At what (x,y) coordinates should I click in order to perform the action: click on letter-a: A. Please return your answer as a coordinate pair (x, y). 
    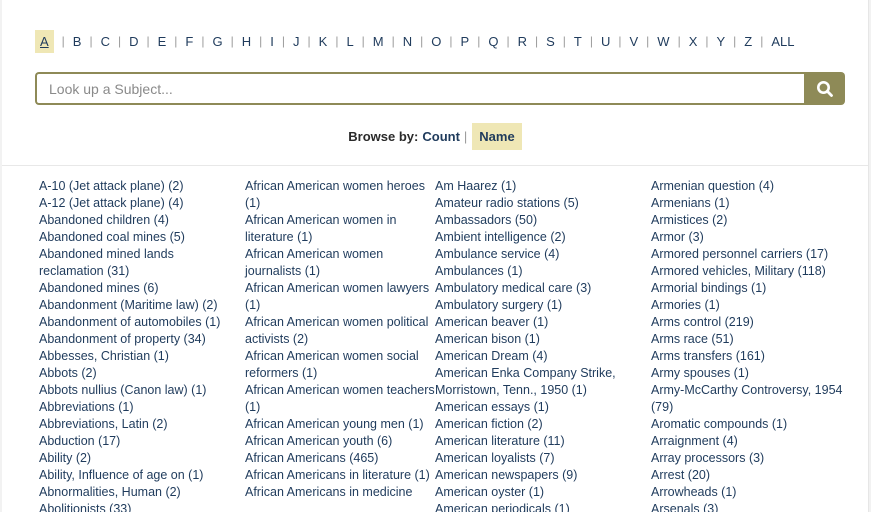
    Looking at the image, I should click on (44, 41).